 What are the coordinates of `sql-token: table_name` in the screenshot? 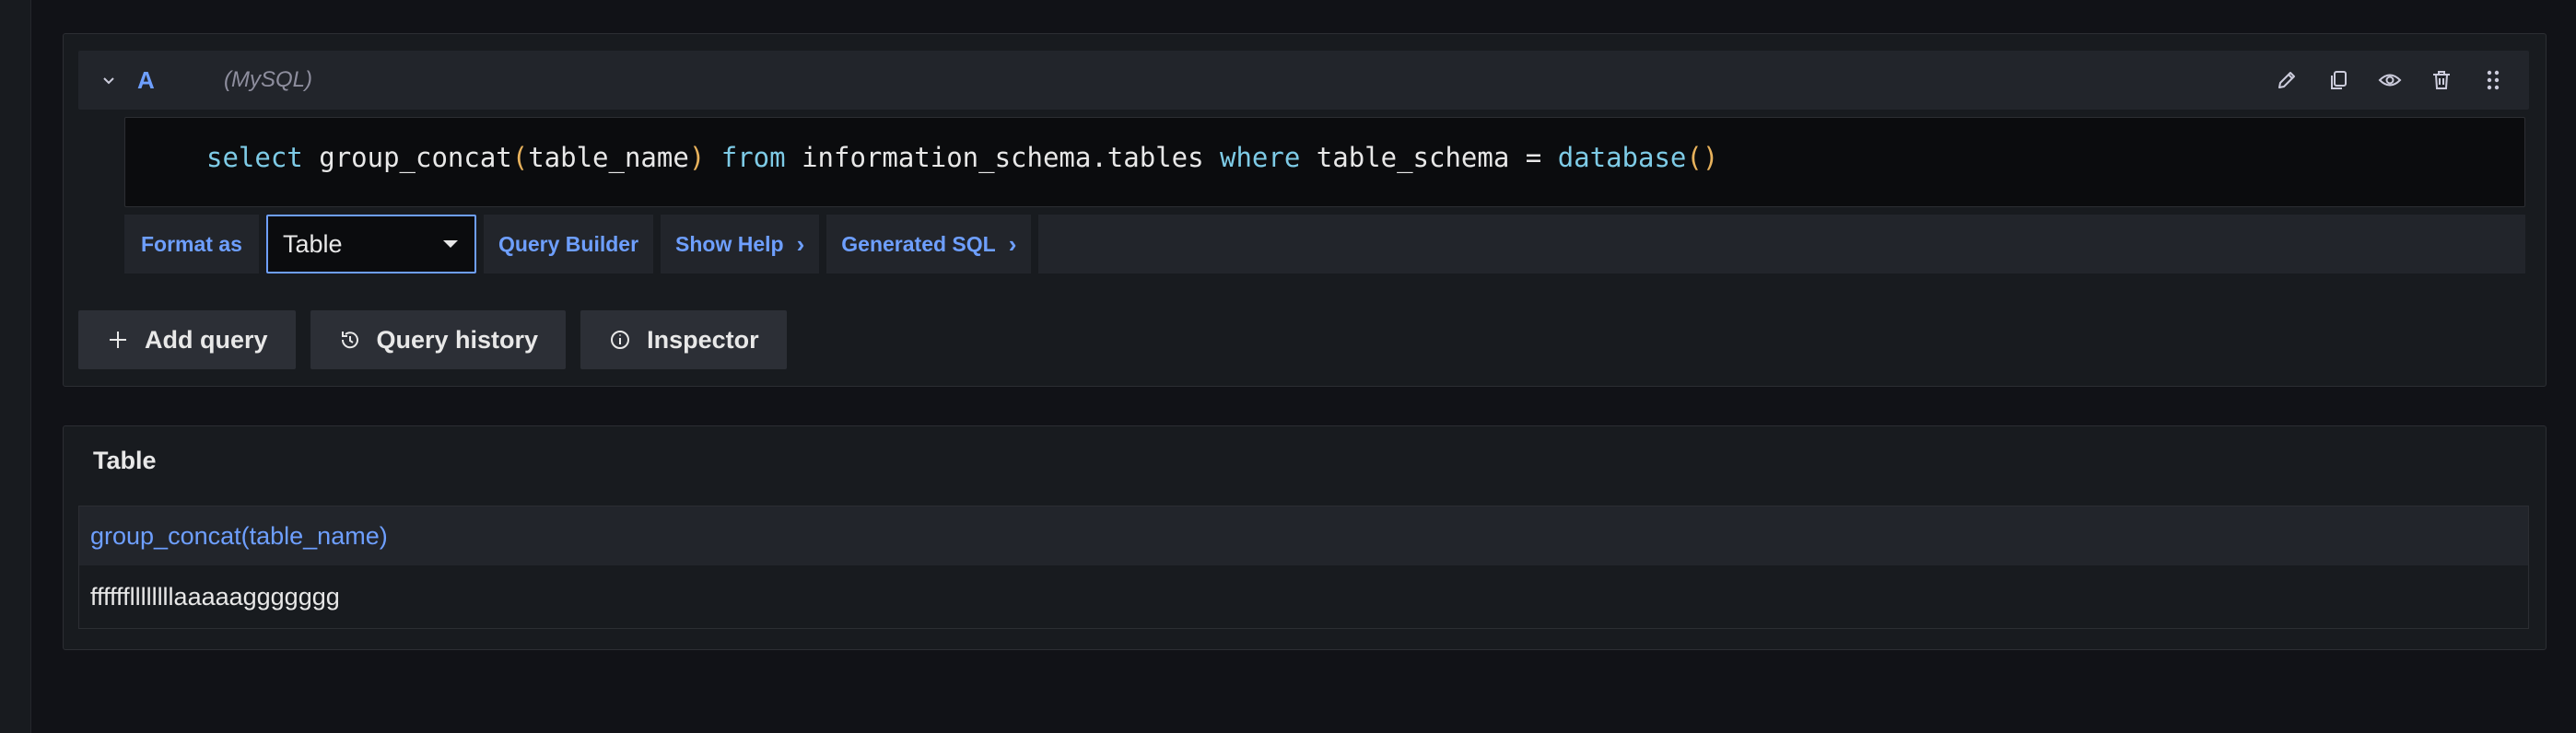 It's located at (608, 158).